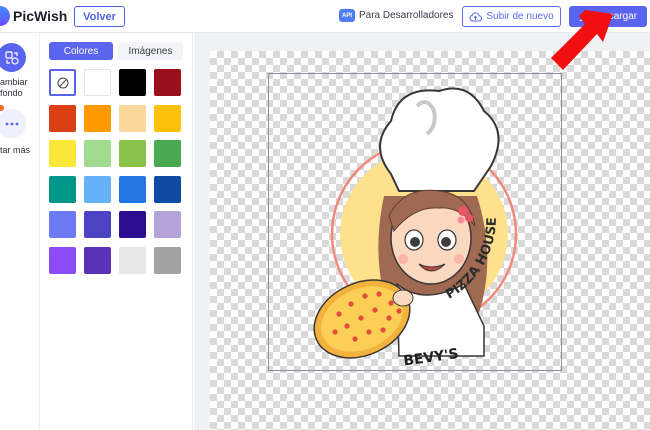 The width and height of the screenshot is (650, 430). I want to click on cloud-upload-icon, so click(476, 16).